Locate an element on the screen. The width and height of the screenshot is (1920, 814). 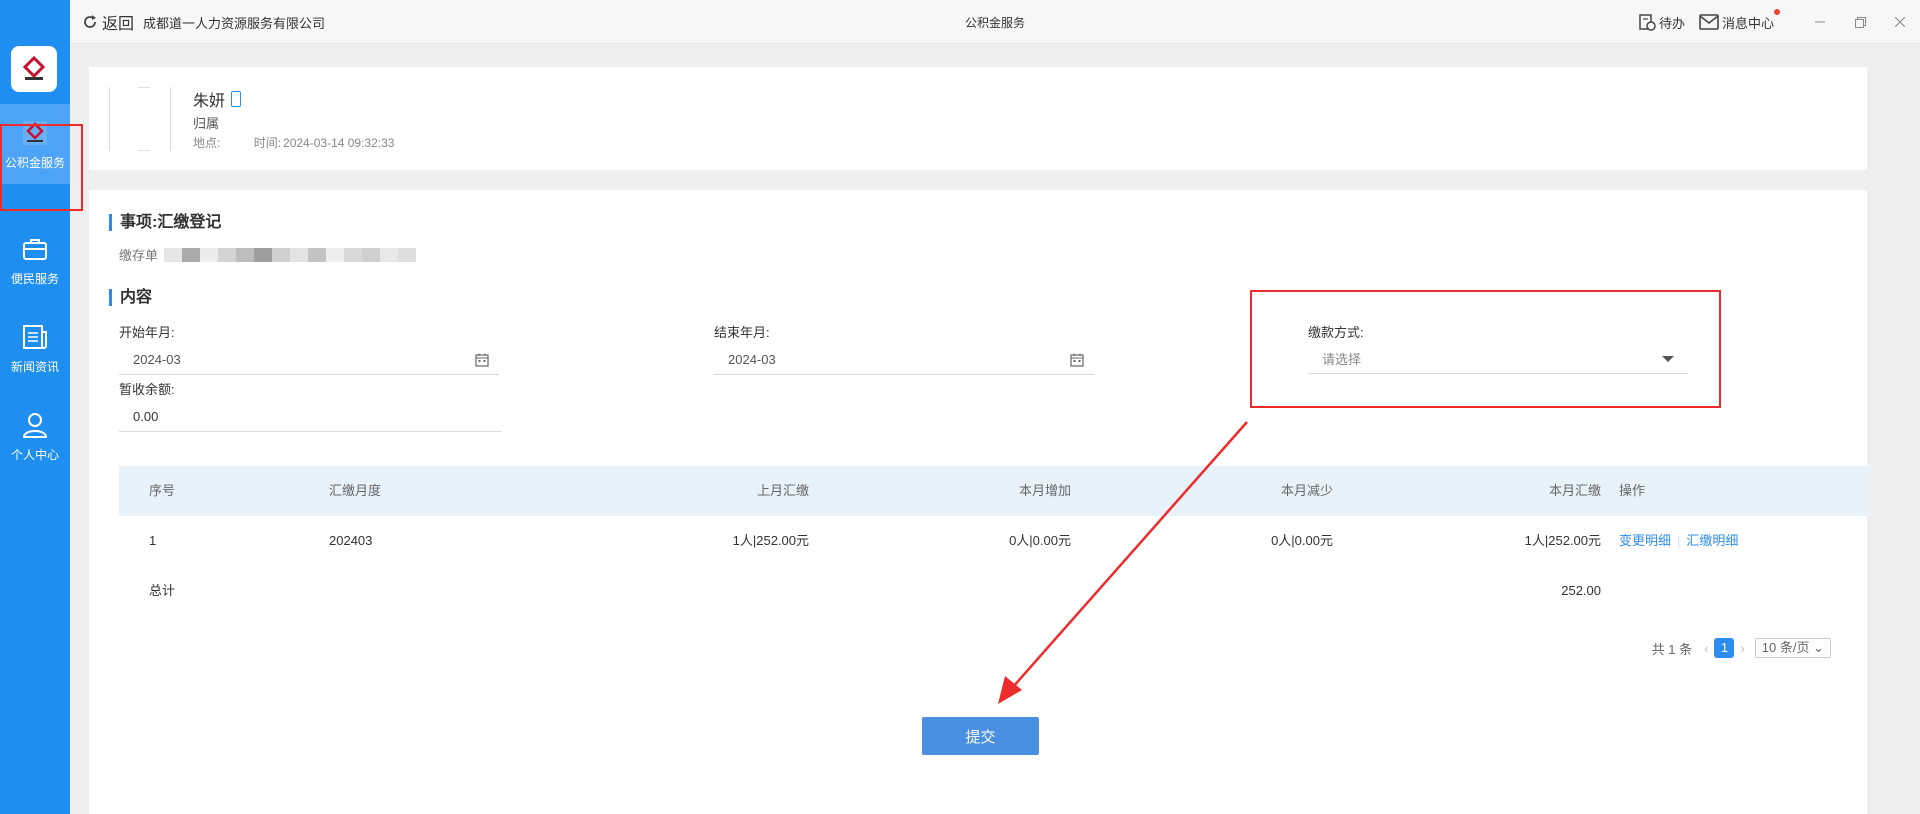
next-page-icon: › is located at coordinates (1742, 648).